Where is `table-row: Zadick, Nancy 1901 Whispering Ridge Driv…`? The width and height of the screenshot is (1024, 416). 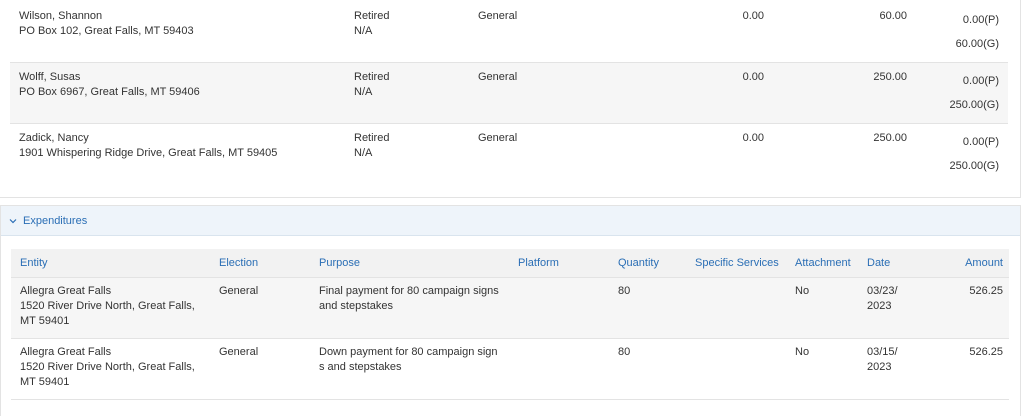
table-row: Zadick, Nancy 1901 Whispering Ridge Driv… is located at coordinates (509, 154).